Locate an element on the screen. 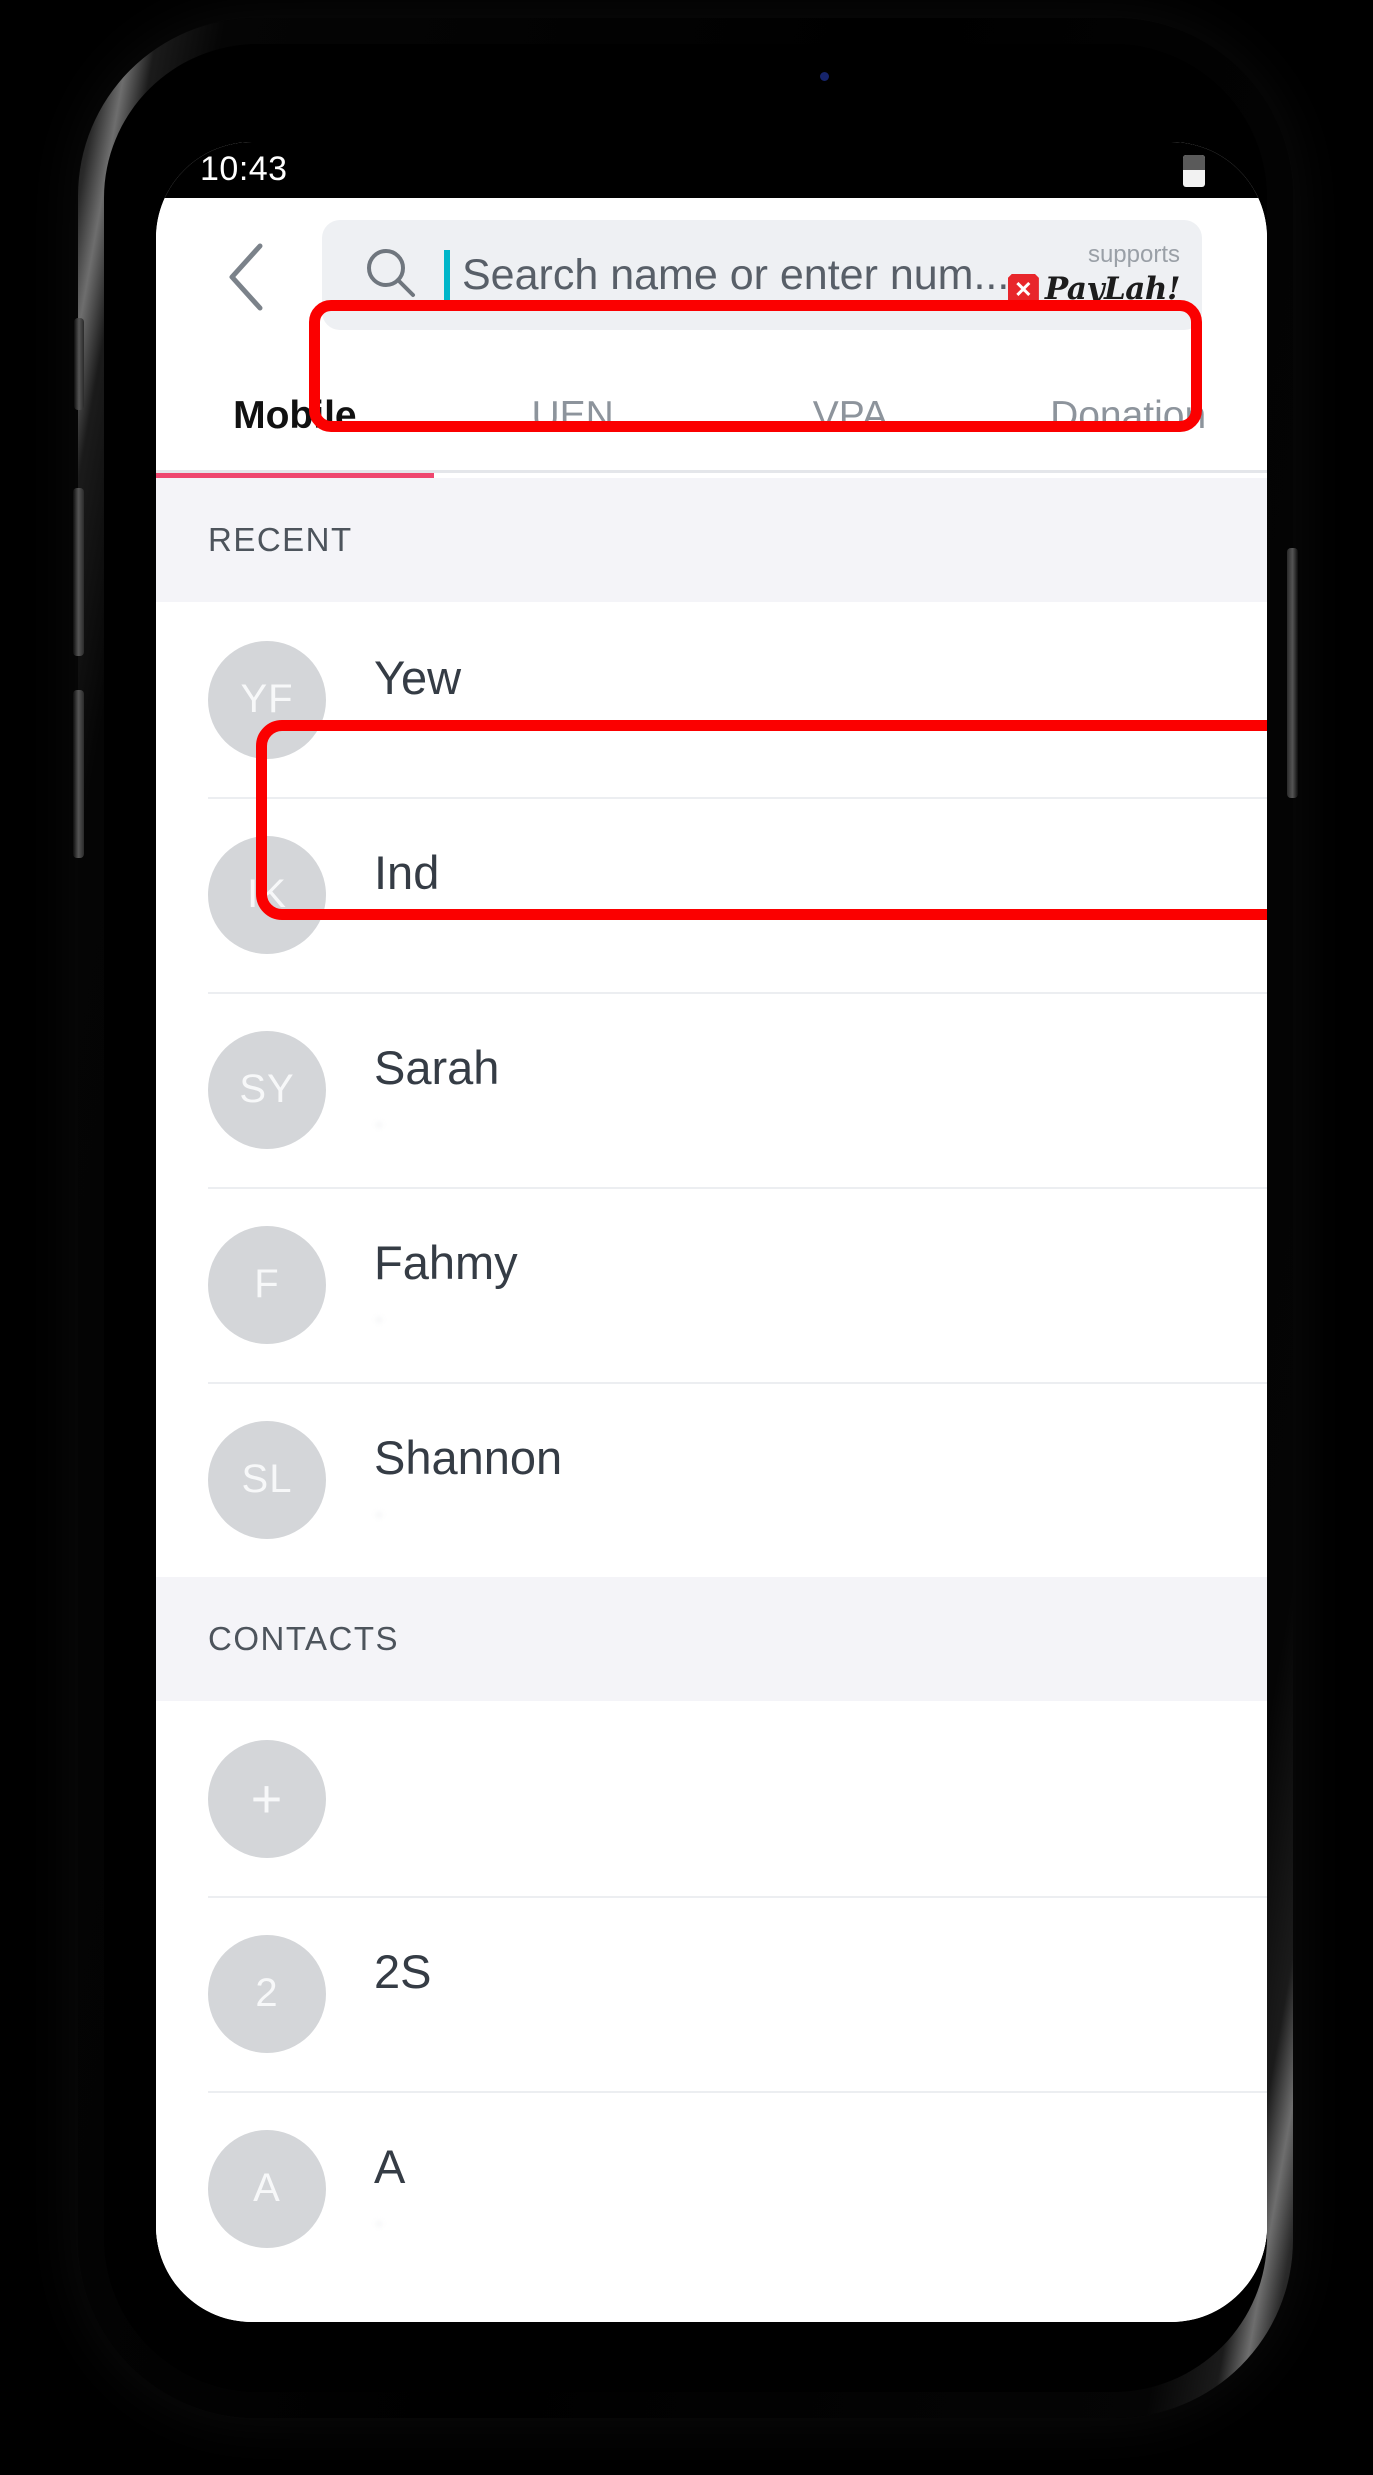 Image resolution: width=1373 pixels, height=2475 pixels. tab-label: Mobile is located at coordinates (295, 415).